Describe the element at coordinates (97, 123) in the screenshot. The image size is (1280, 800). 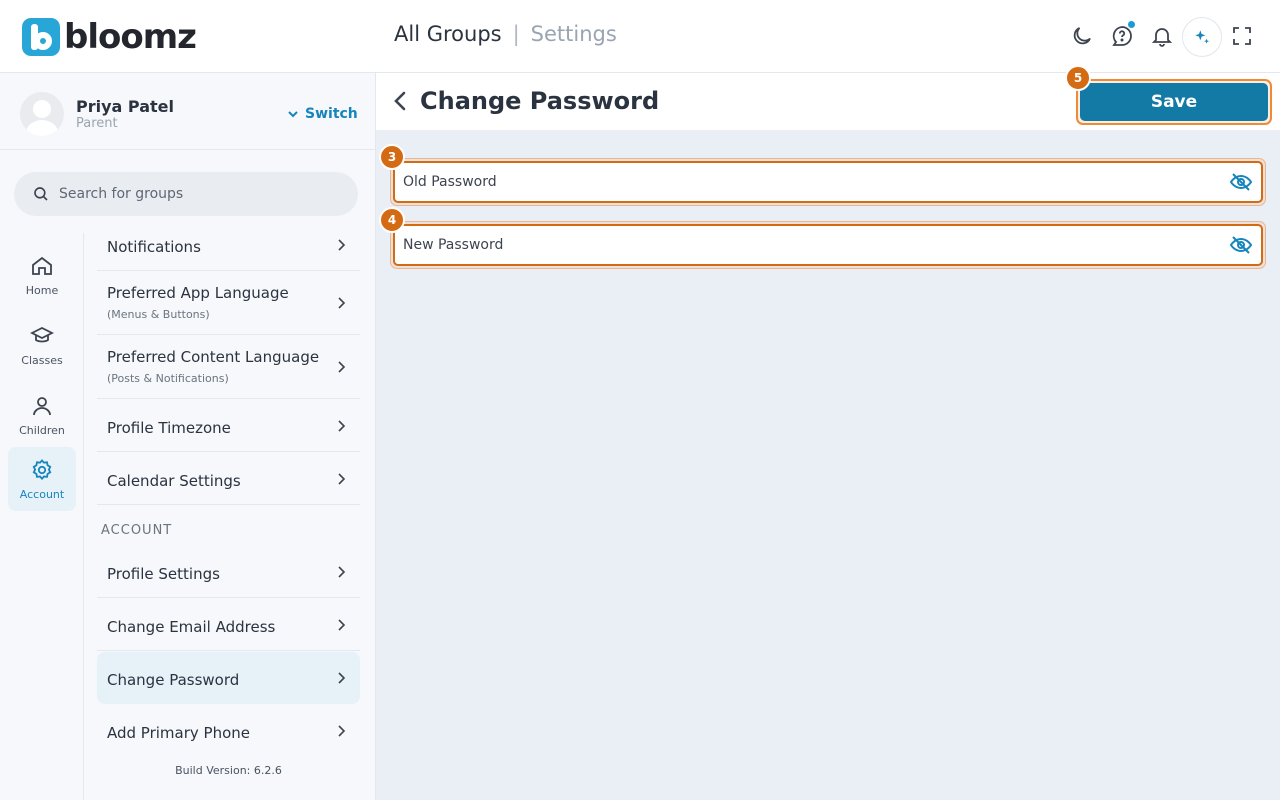
I see `profile-role: Parent` at that location.